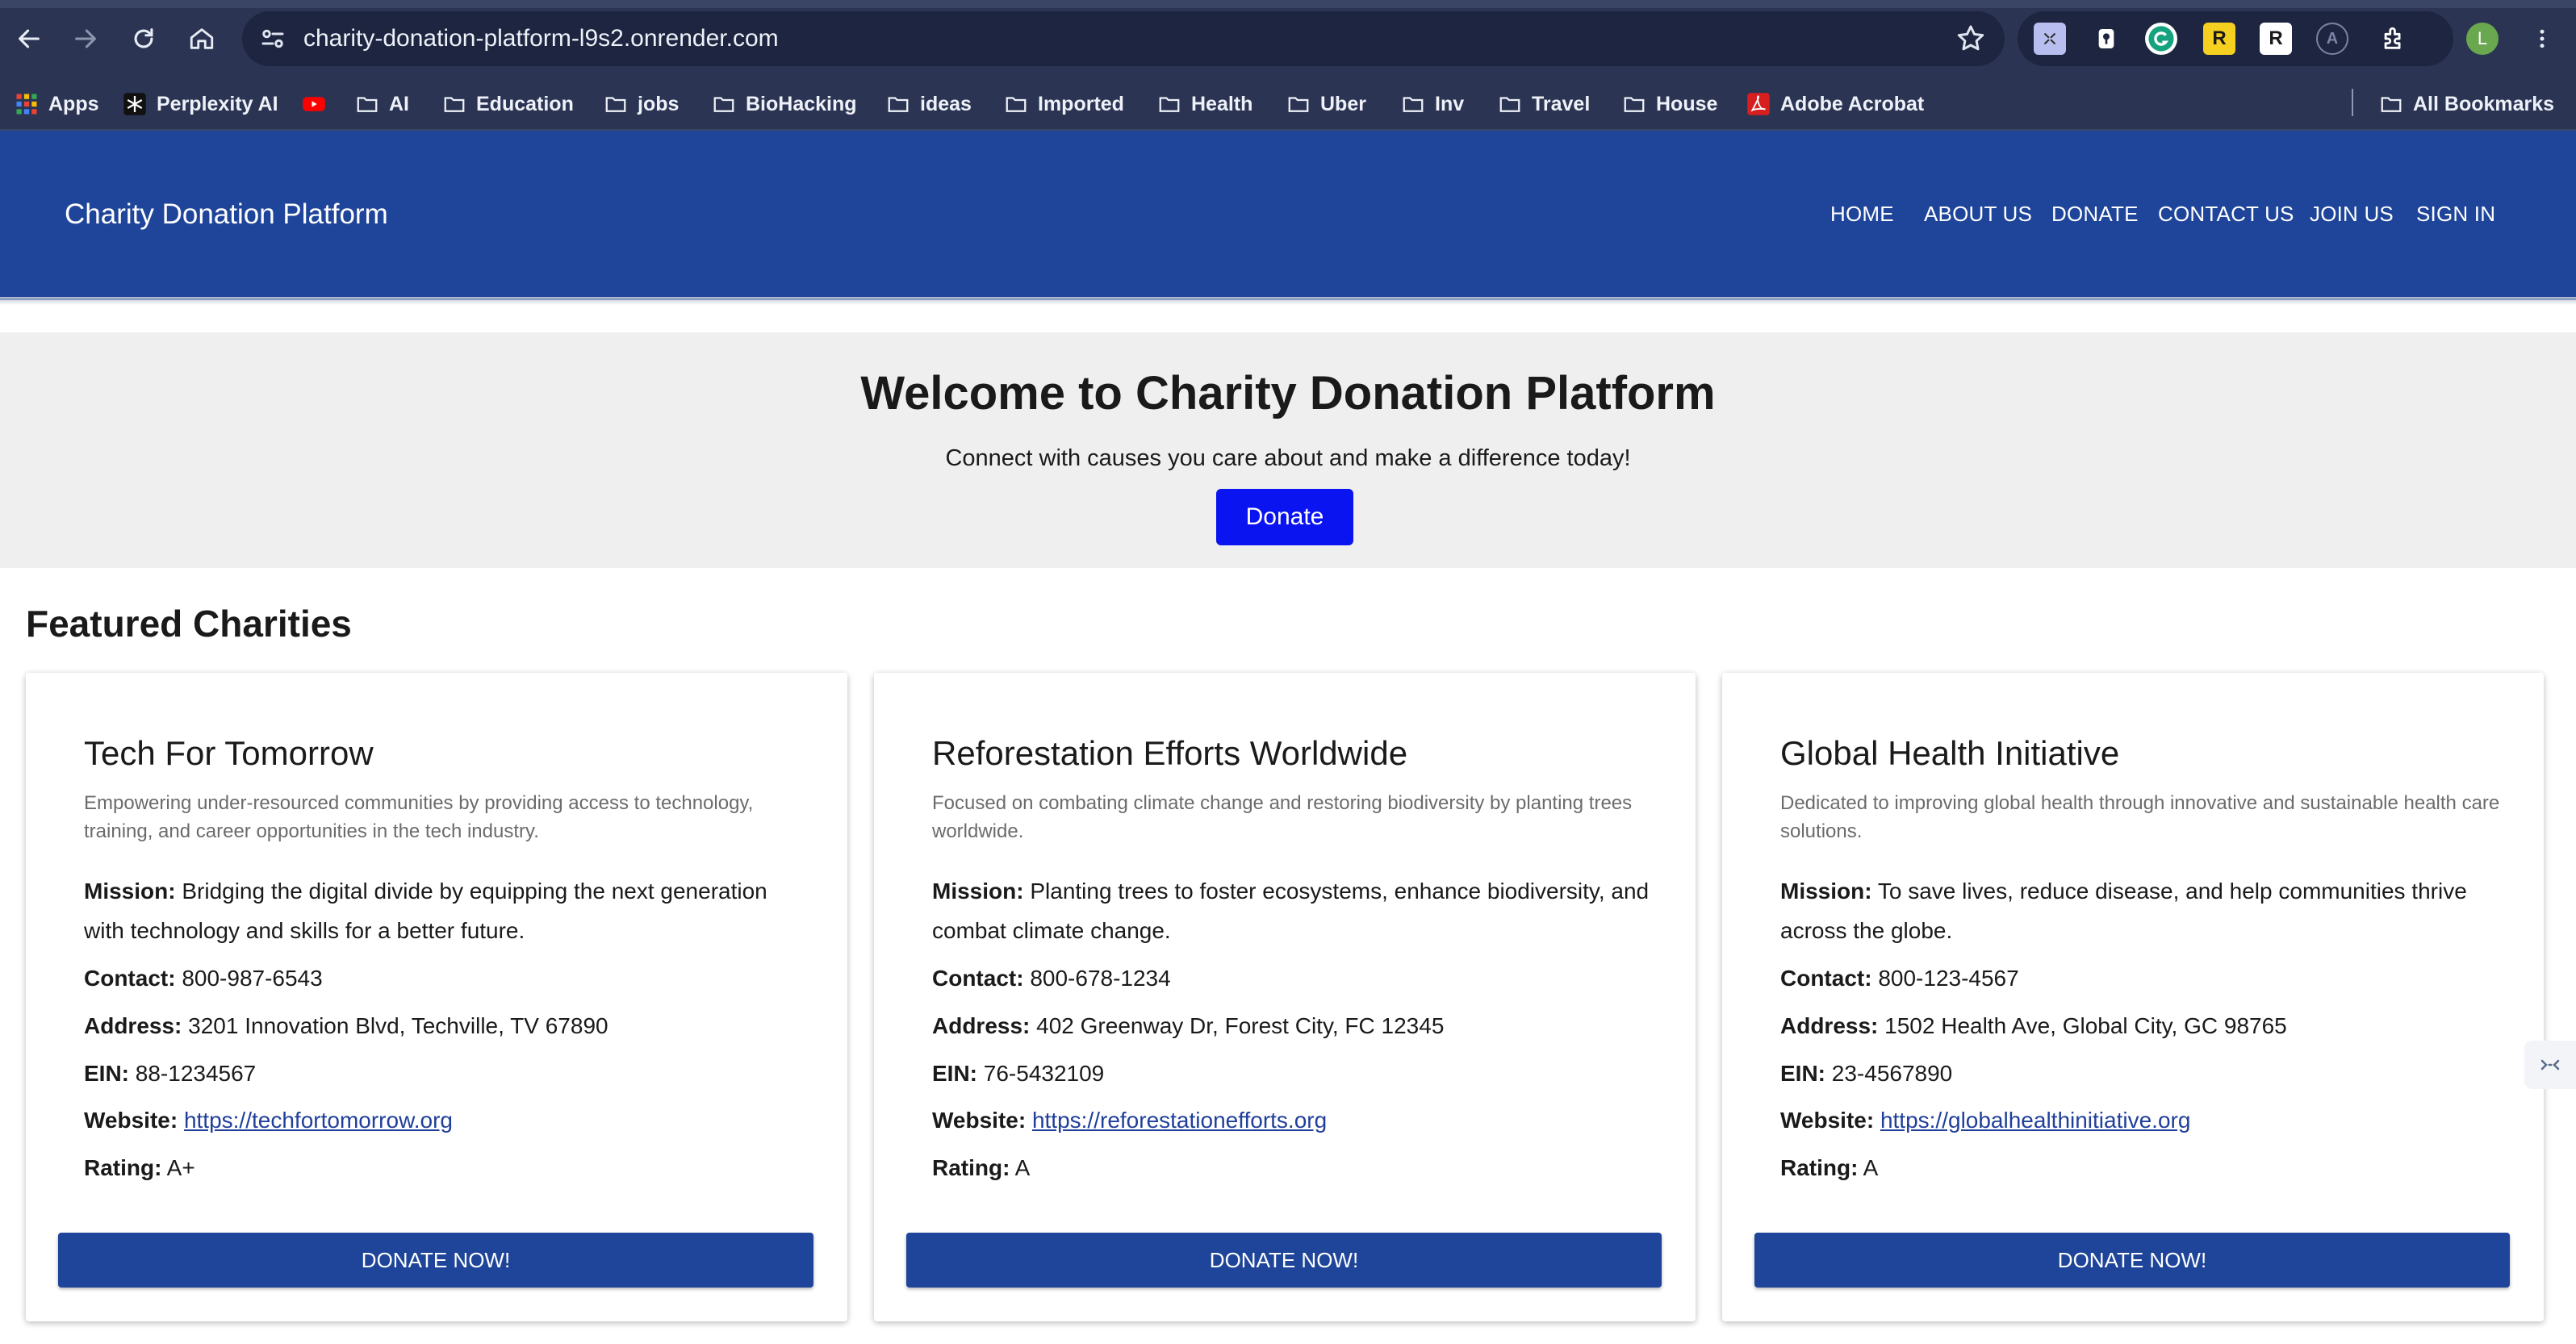 The width and height of the screenshot is (2576, 1344). I want to click on side-panel-toggle-icon, so click(2550, 1065).